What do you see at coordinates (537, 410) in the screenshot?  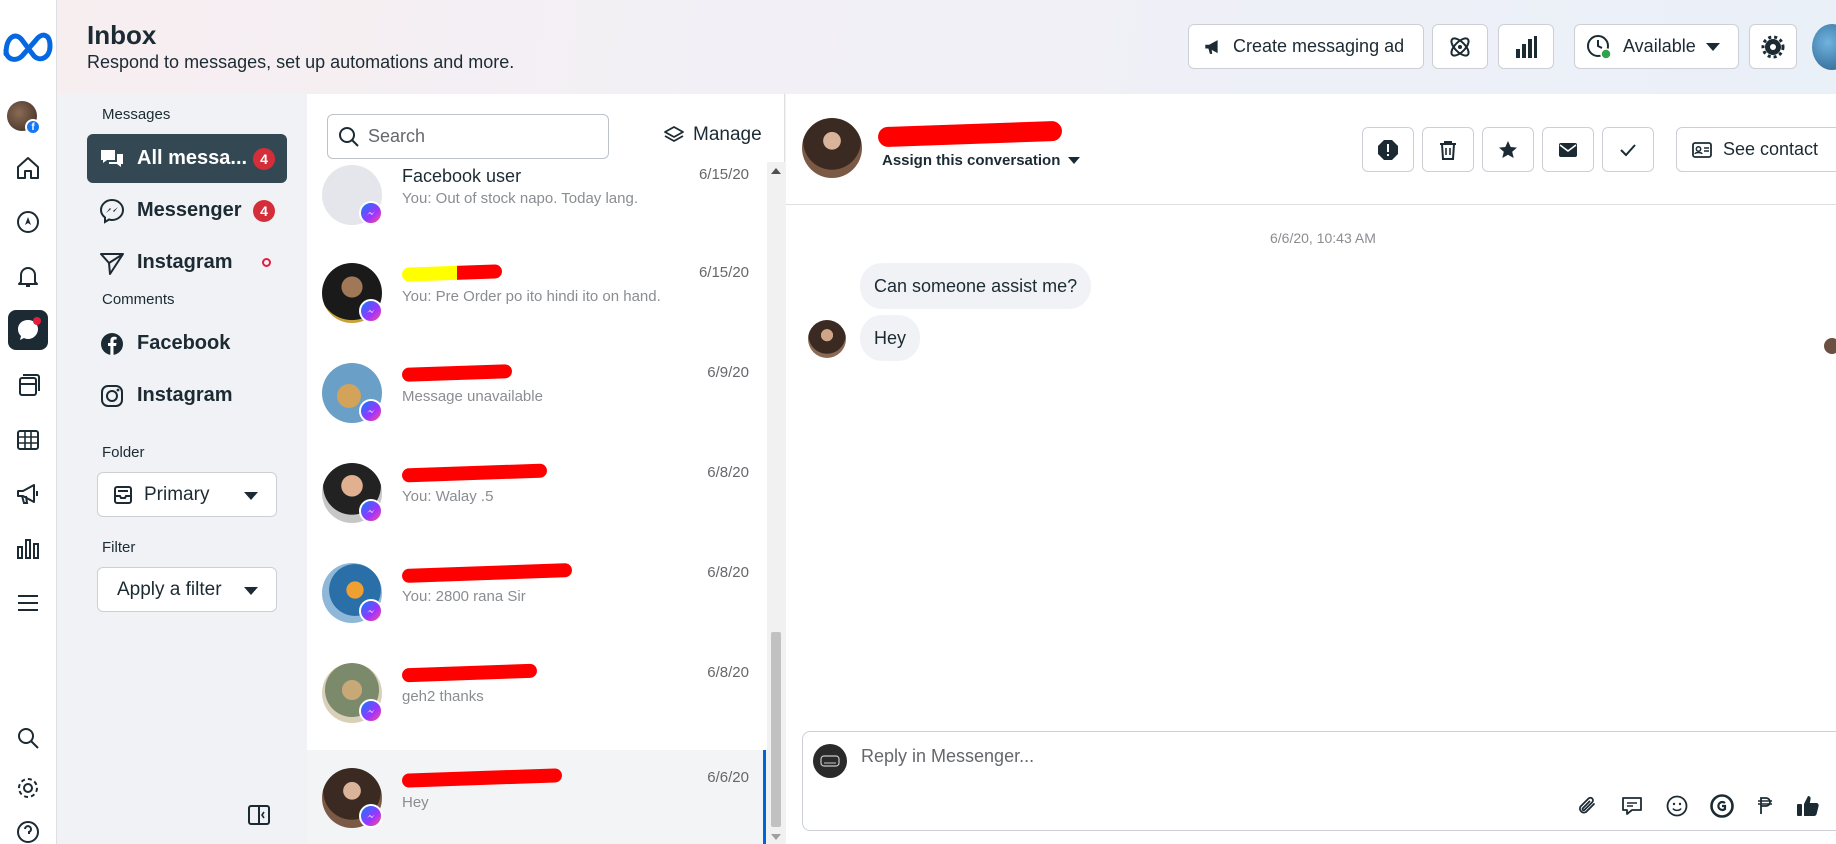 I see `conversation-row: Message unavailable 6/9/20` at bounding box center [537, 410].